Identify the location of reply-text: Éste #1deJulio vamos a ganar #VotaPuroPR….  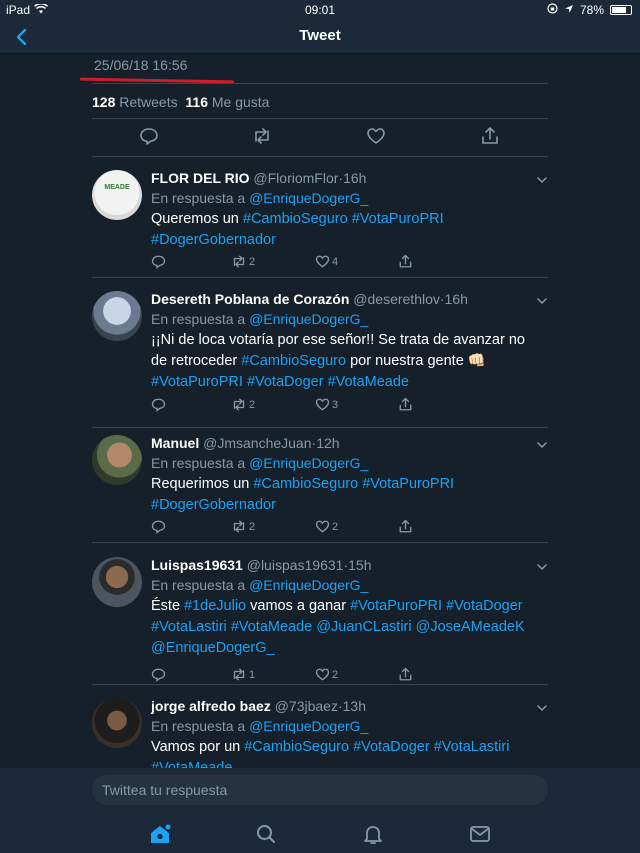
(347, 627).